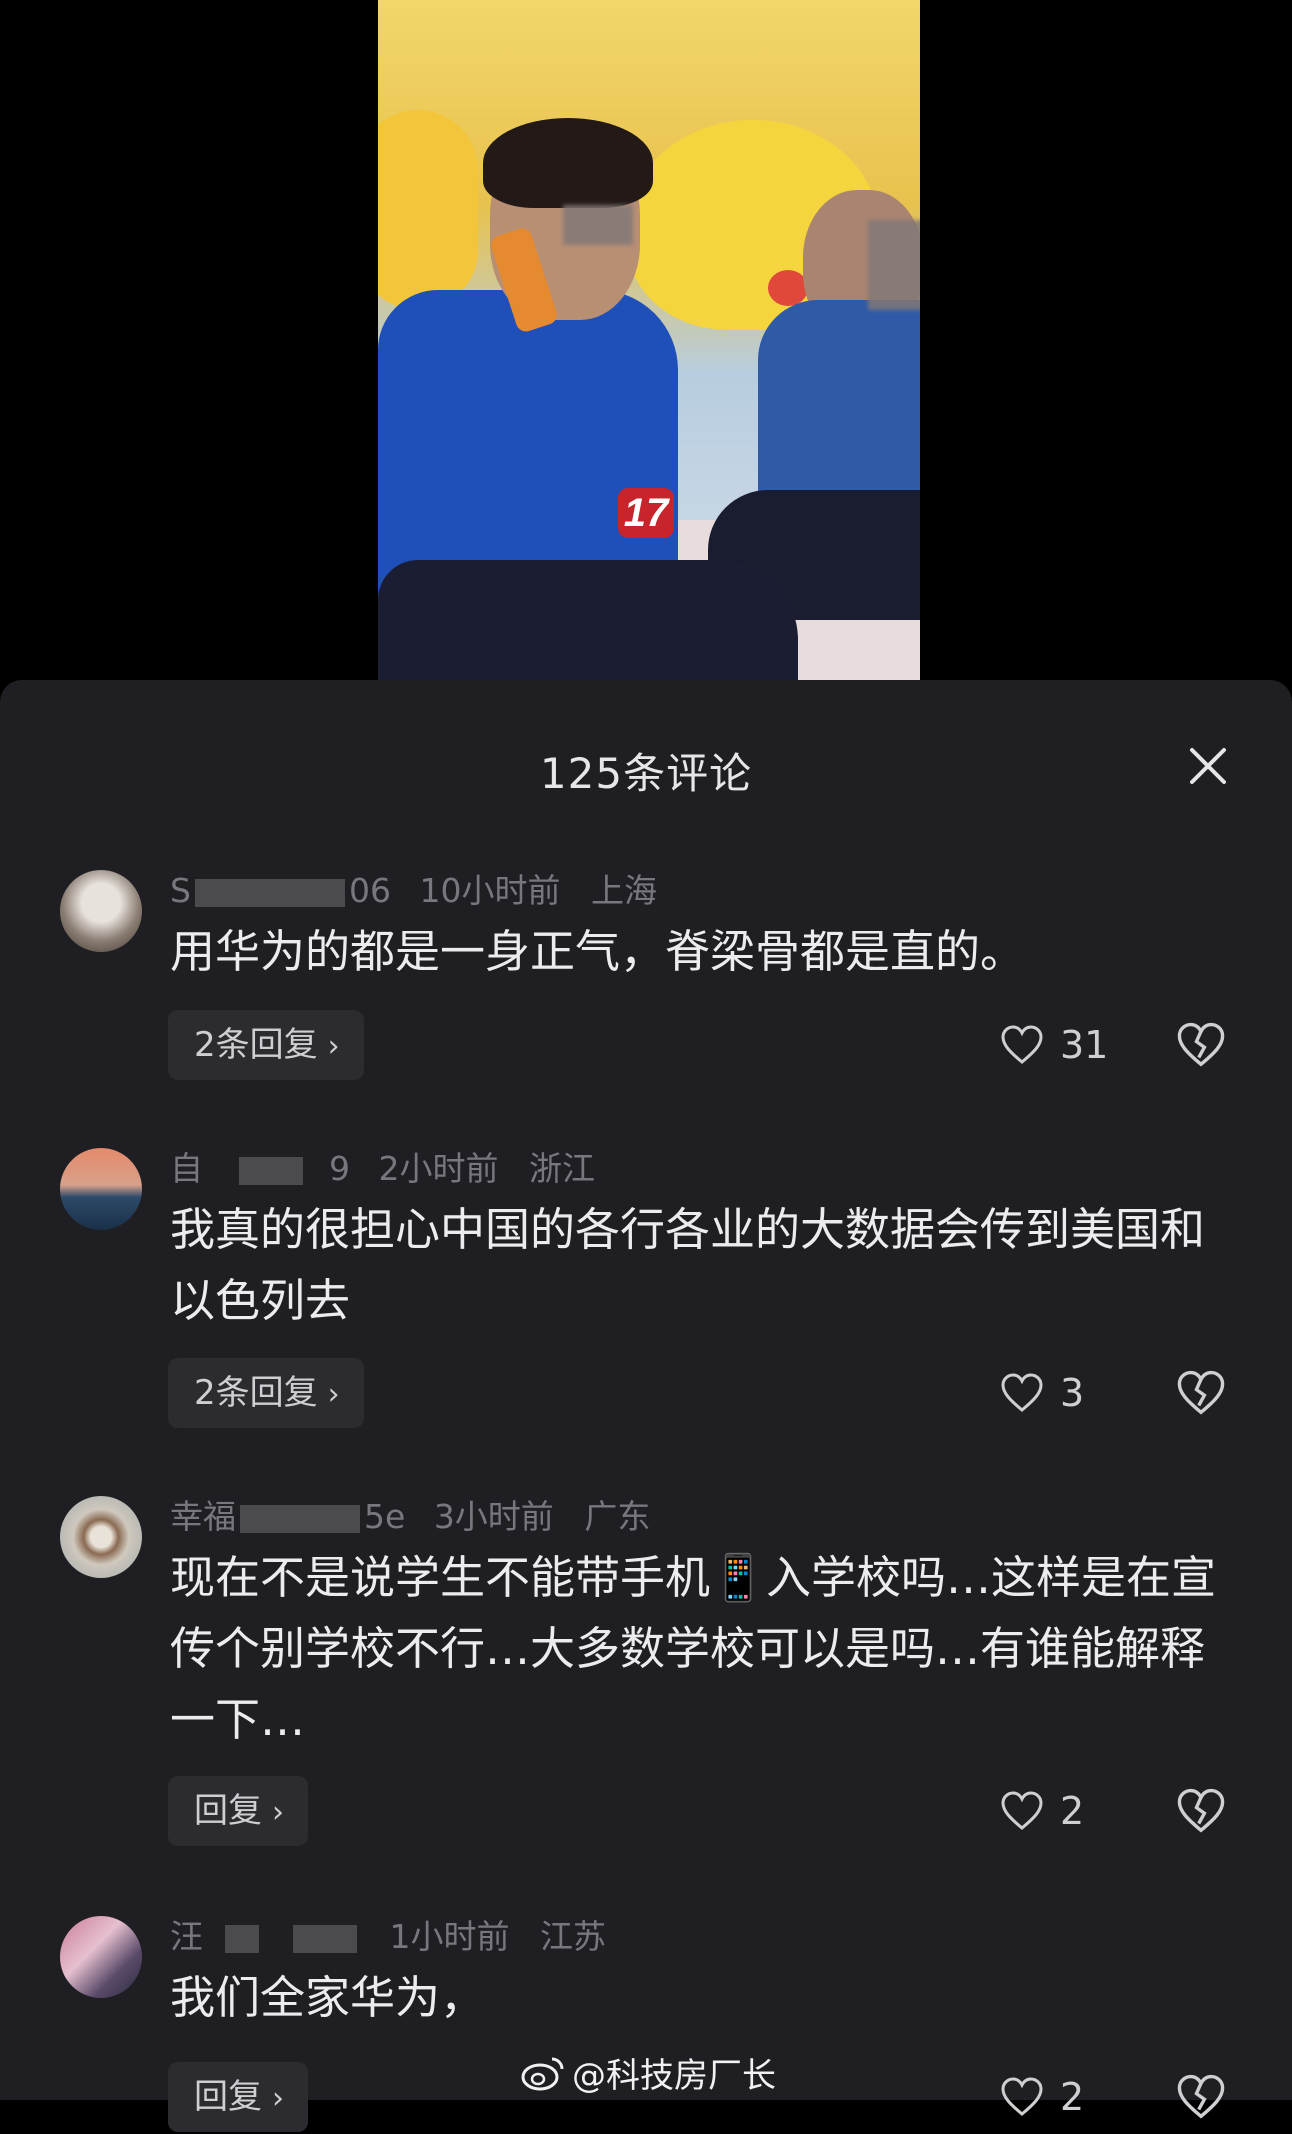  What do you see at coordinates (370, 890) in the screenshot?
I see `username-suffix: 06` at bounding box center [370, 890].